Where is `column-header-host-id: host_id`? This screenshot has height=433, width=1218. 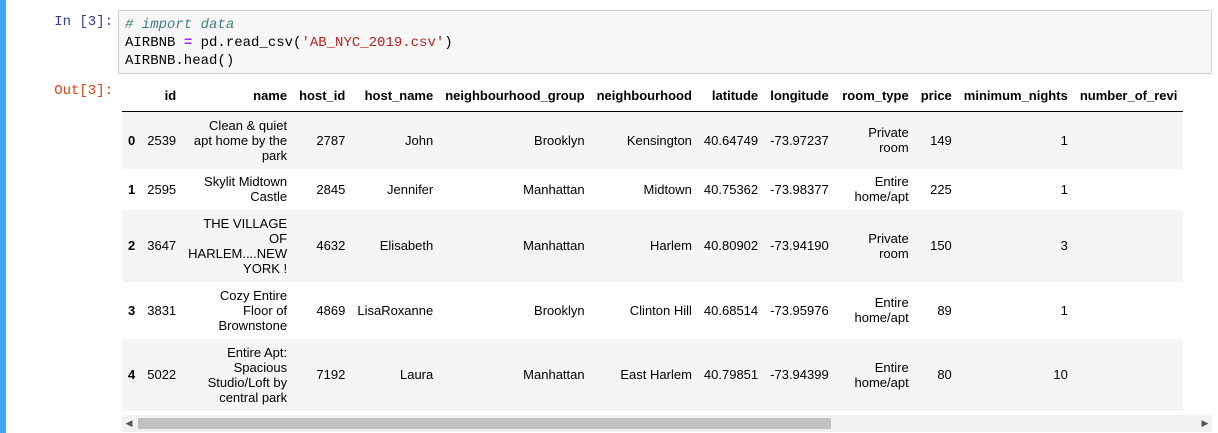 column-header-host-id: host_id is located at coordinates (322, 95).